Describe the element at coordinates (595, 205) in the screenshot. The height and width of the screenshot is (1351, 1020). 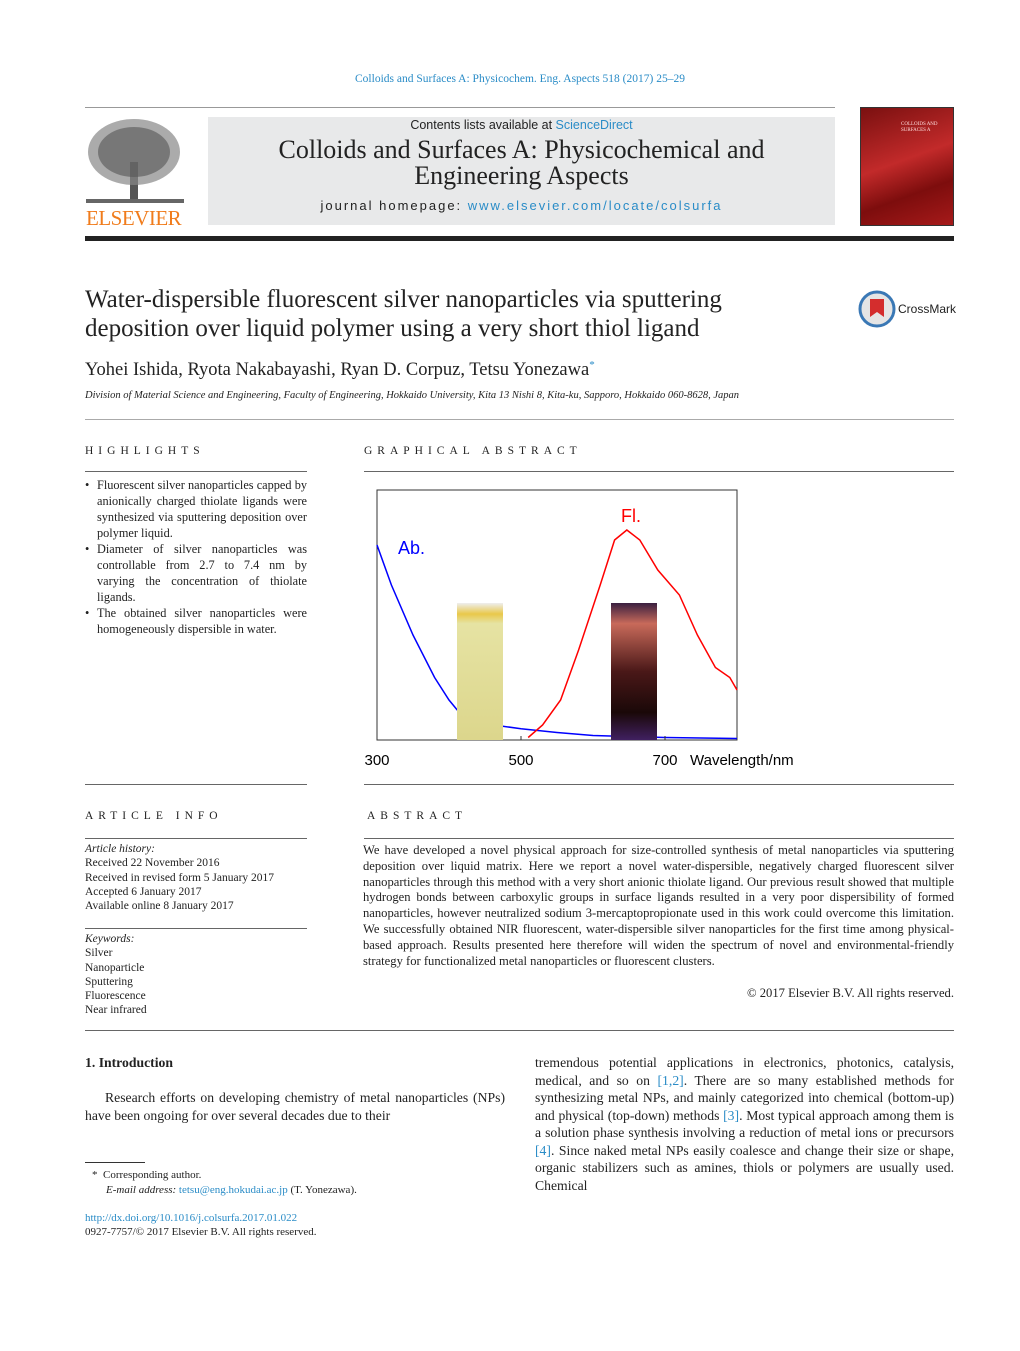
I see `homepage-link: www.elsevier.com/locate/colsurfa` at that location.